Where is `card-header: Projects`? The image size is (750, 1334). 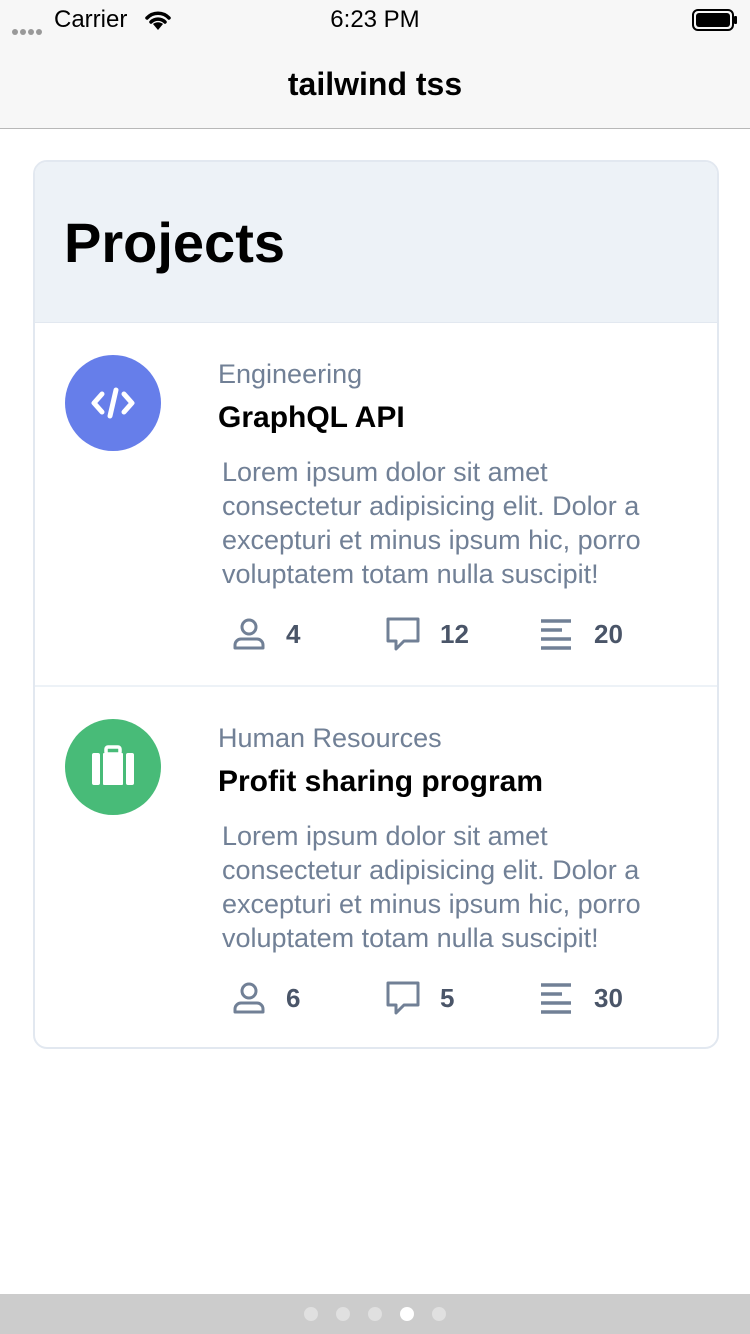
card-header: Projects is located at coordinates (376, 242).